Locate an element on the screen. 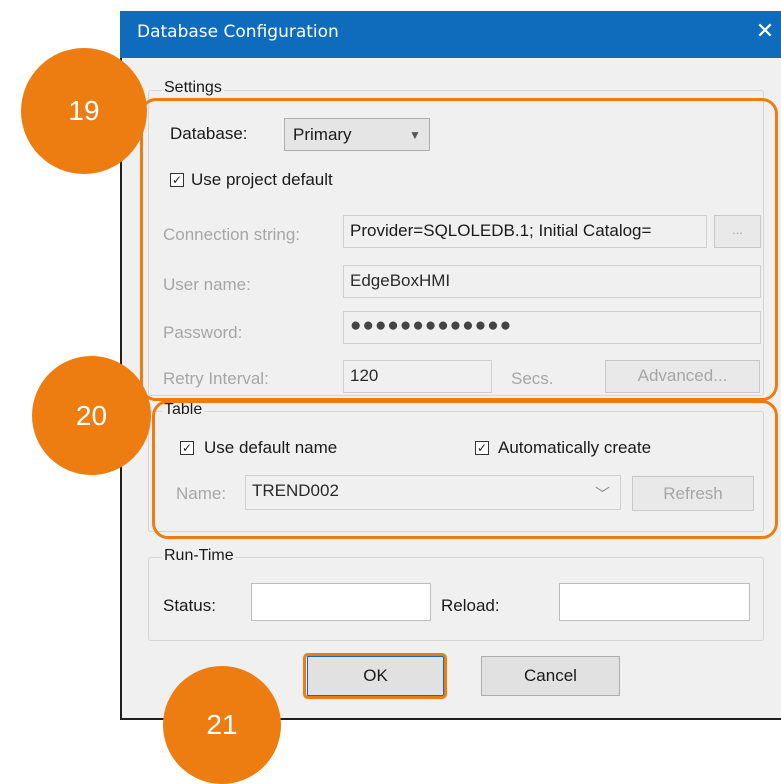 The height and width of the screenshot is (784, 781). callout-19-circle: 19 is located at coordinates (84, 111).